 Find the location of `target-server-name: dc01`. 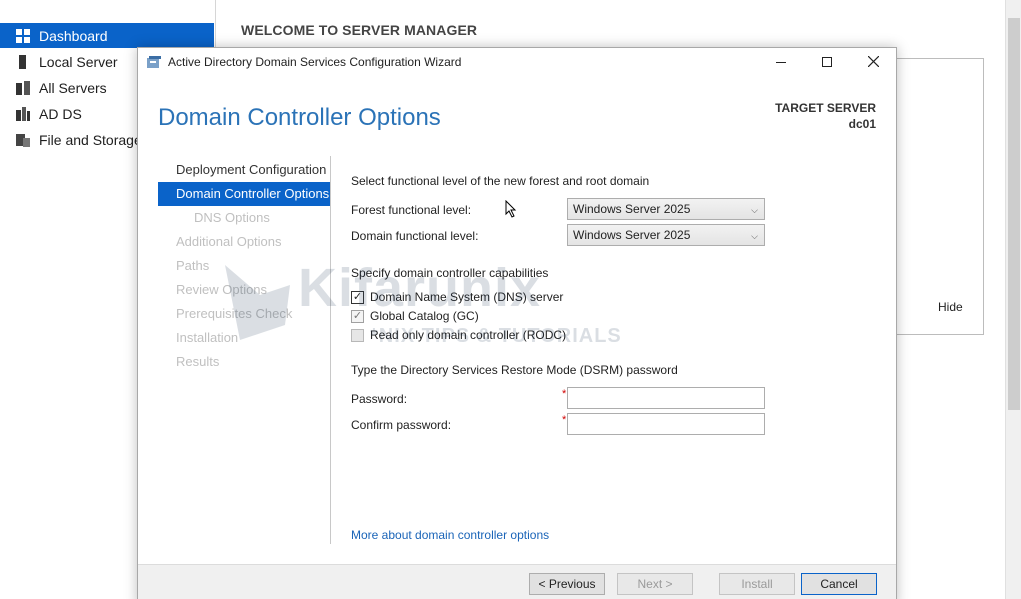

target-server-name: dc01 is located at coordinates (862, 124).